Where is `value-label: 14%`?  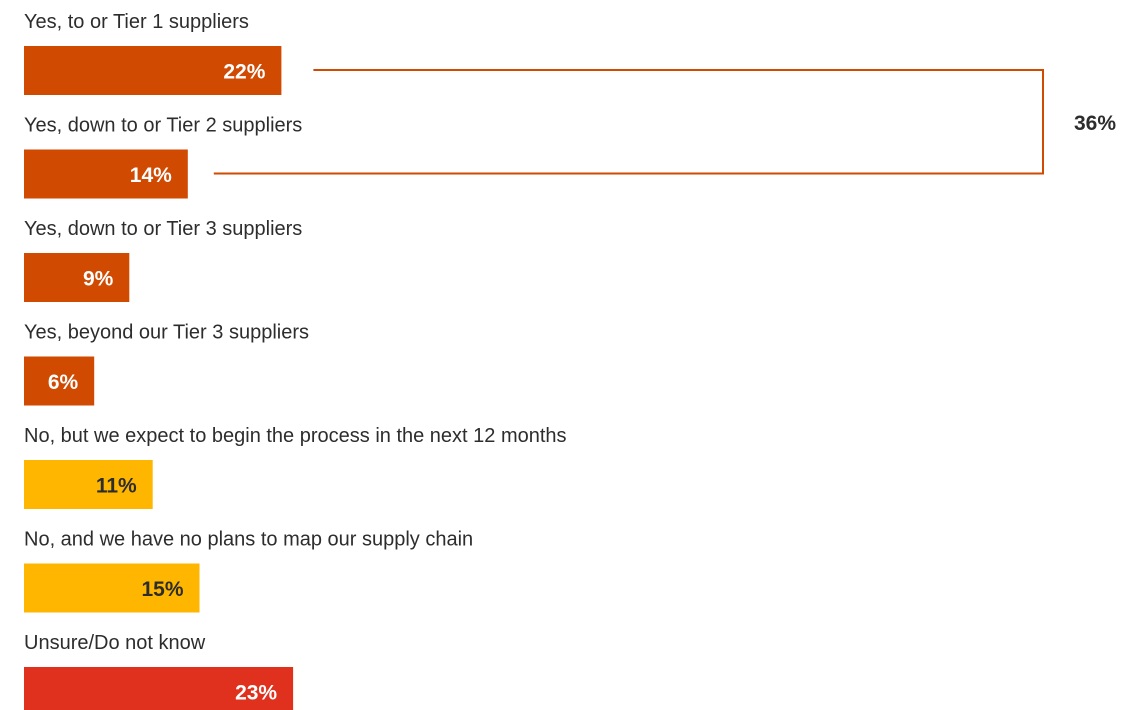
value-label: 14% is located at coordinates (151, 175).